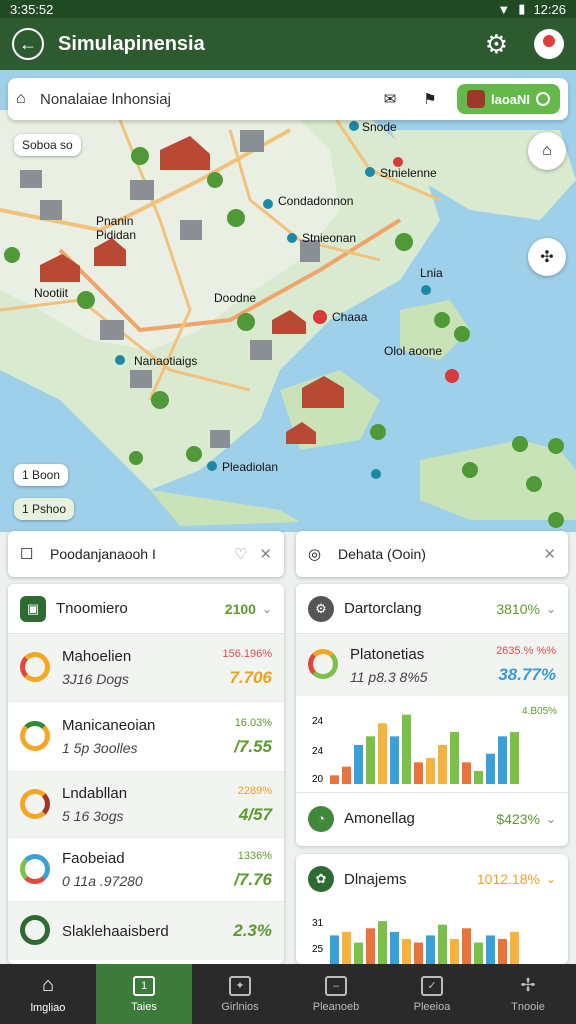 Image resolution: width=576 pixels, height=1024 pixels. What do you see at coordinates (432, 879) in the screenshot?
I see `right-panel-2-header: ✿ Dlnajems 1012.18% ⌄` at bounding box center [432, 879].